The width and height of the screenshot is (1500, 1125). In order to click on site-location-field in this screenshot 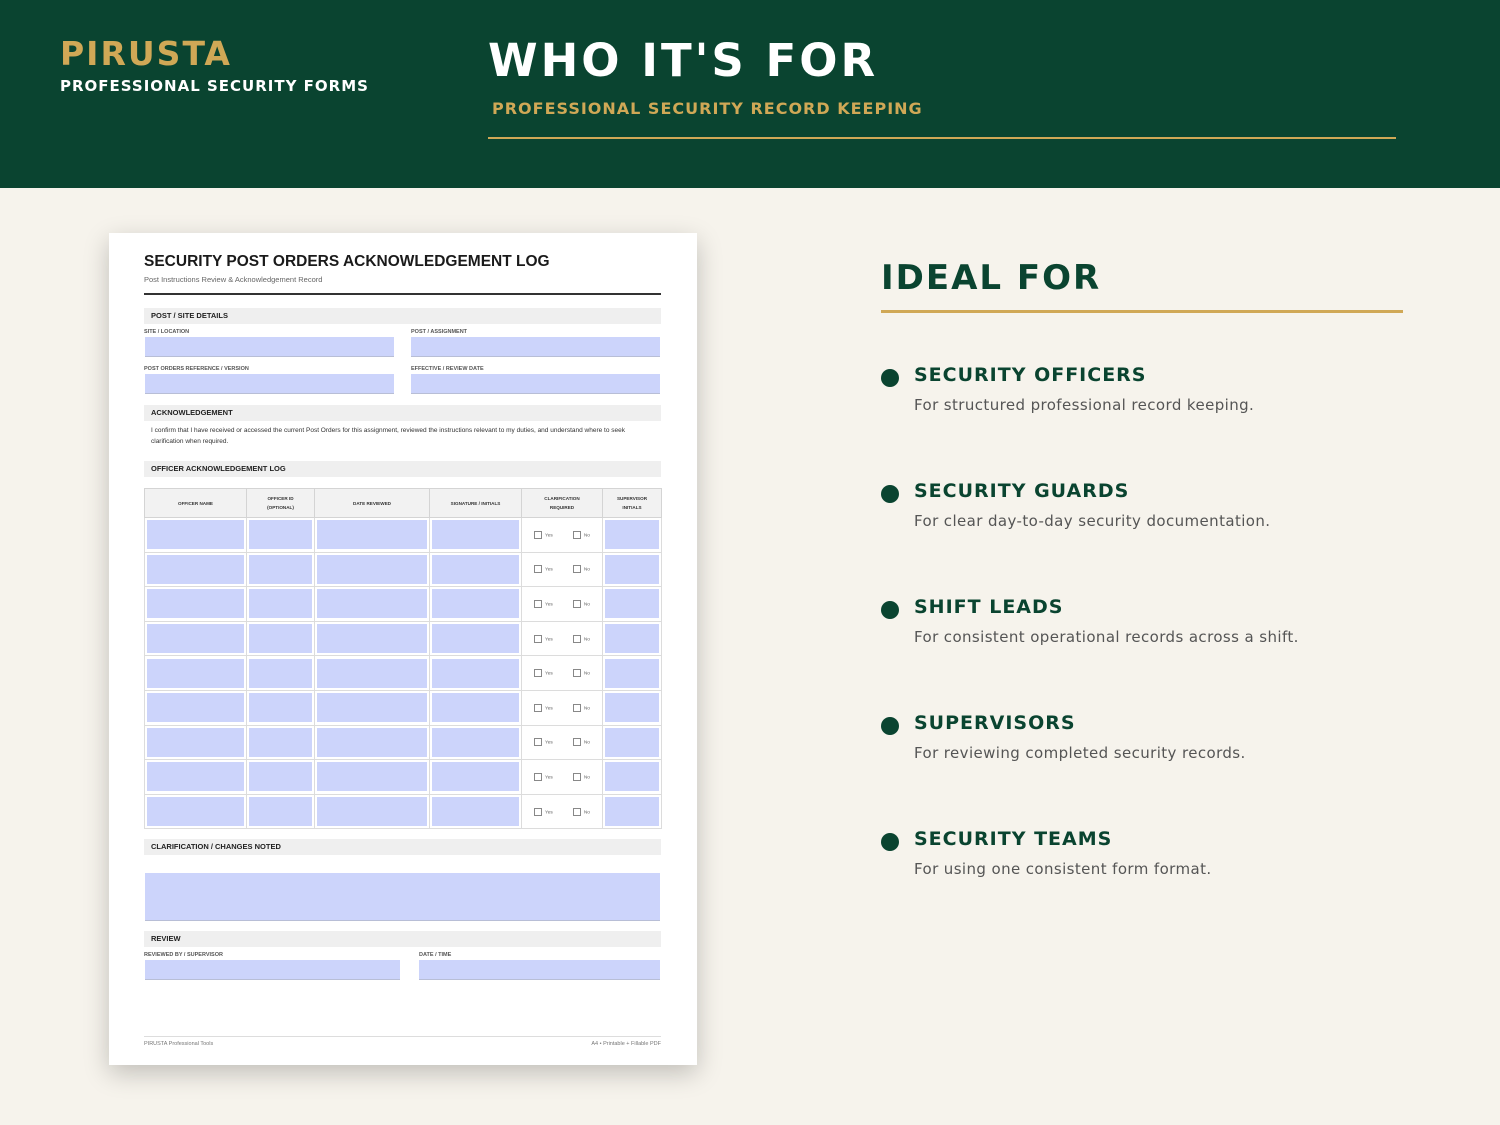, I will do `click(269, 347)`.